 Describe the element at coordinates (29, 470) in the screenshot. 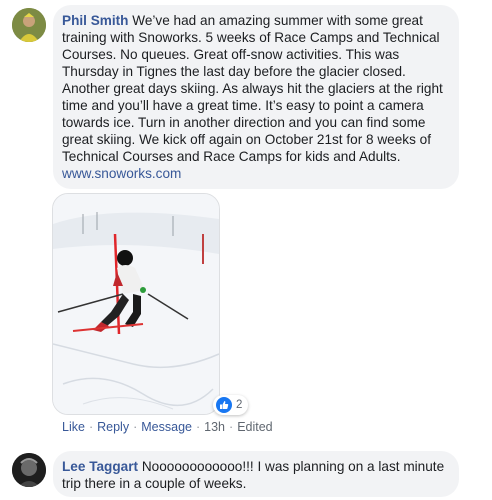

I see `avatar-lee-taggart` at that location.